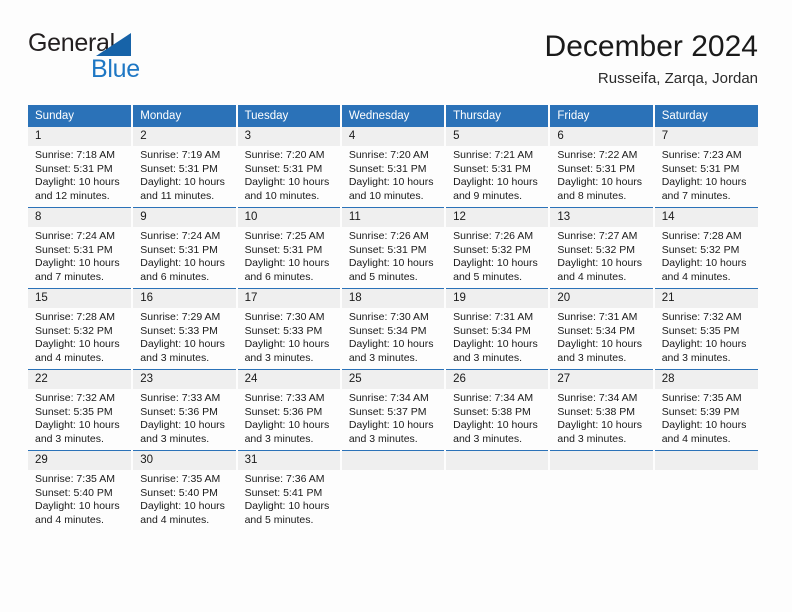 The image size is (792, 612). What do you see at coordinates (284, 317) in the screenshot?
I see `sunrise-text: Sunrise: 7:30 AM` at bounding box center [284, 317].